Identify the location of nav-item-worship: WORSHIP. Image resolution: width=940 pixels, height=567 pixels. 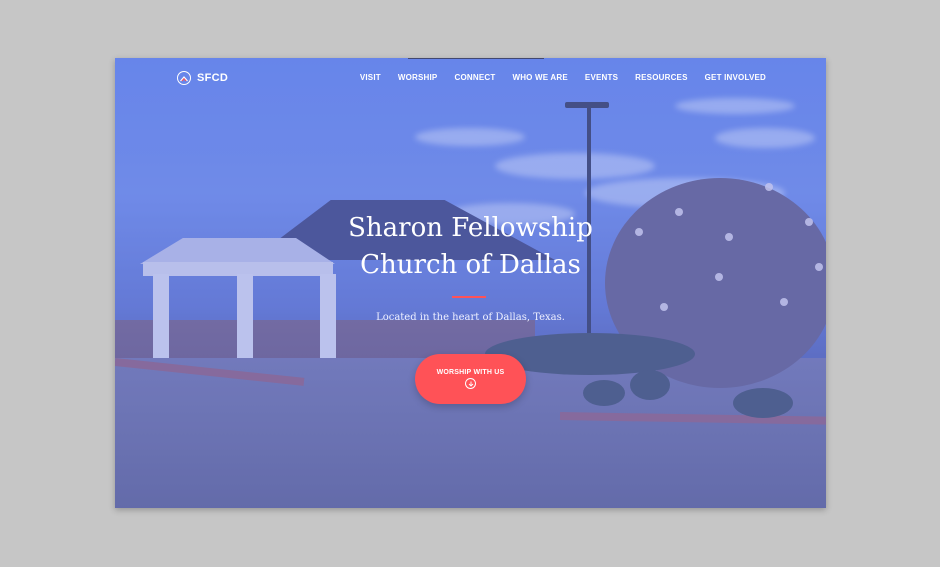
(418, 77).